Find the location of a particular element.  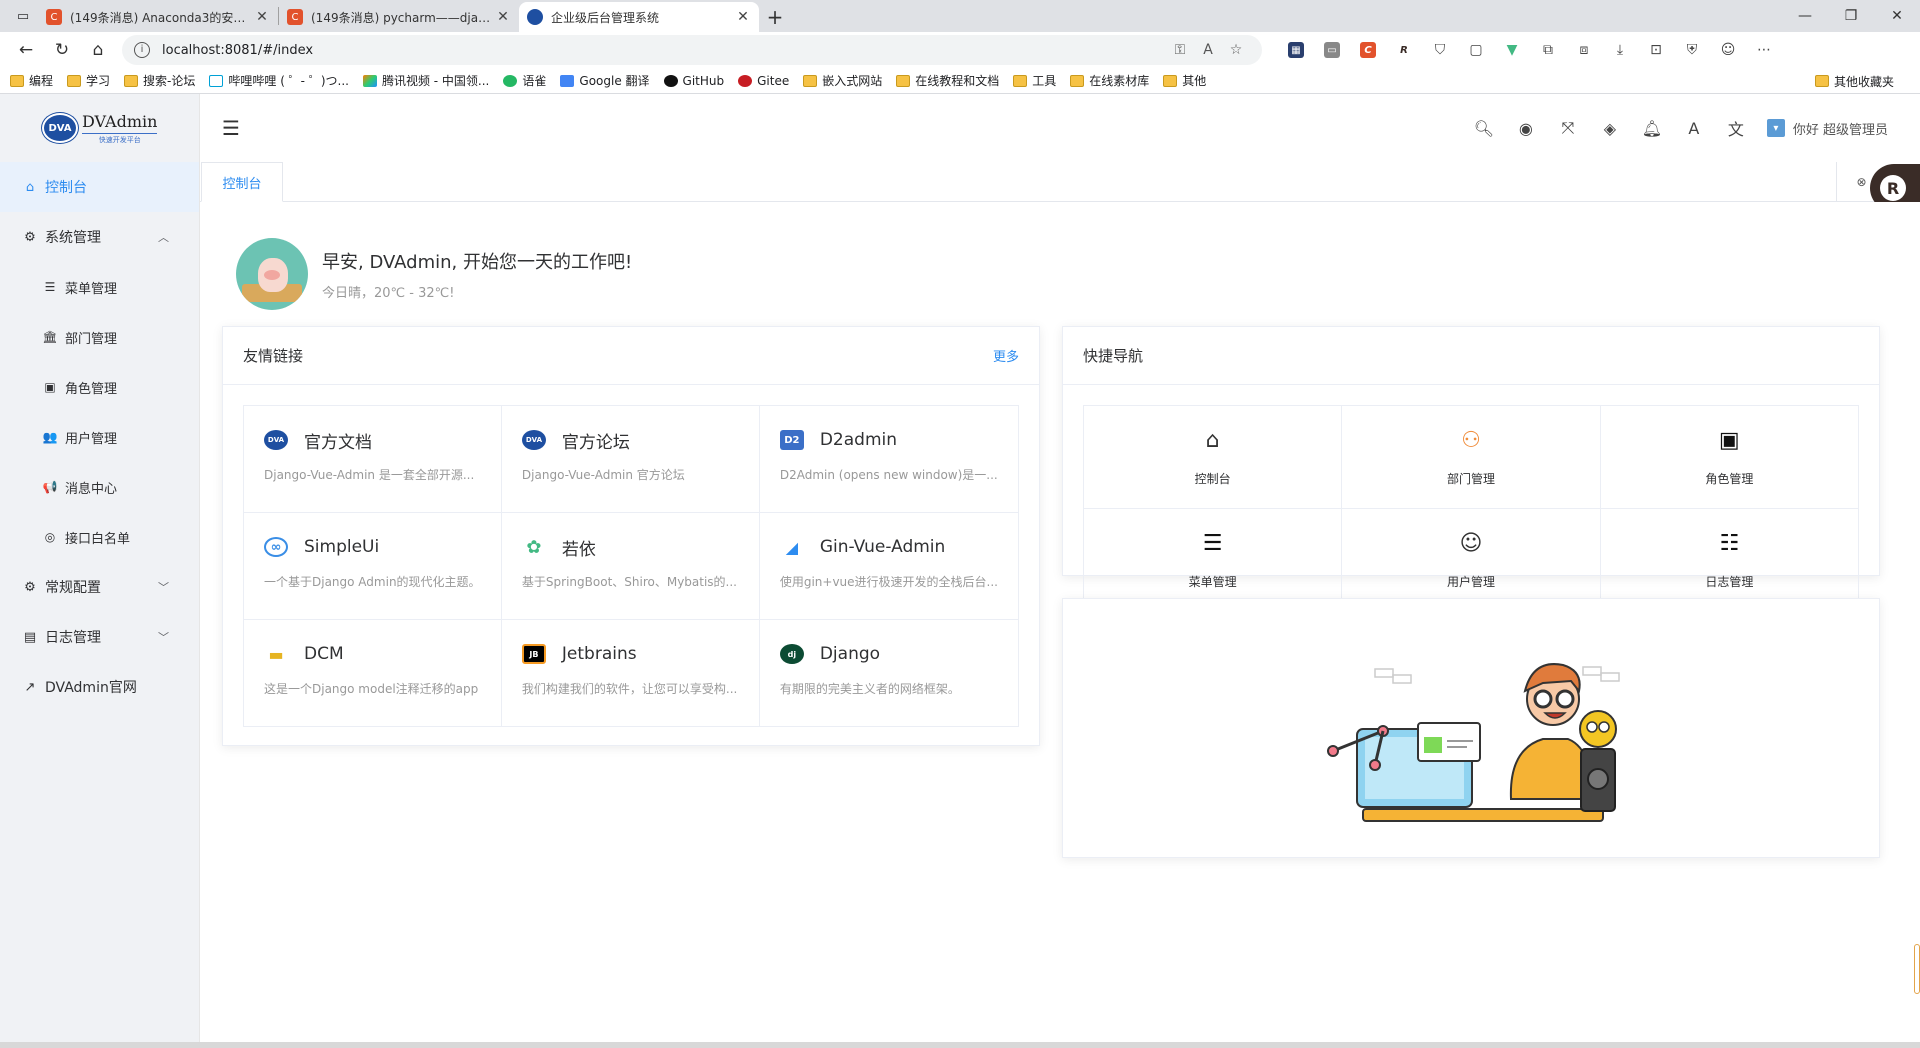

screenshot-icon: ⊡ is located at coordinates (1656, 50).